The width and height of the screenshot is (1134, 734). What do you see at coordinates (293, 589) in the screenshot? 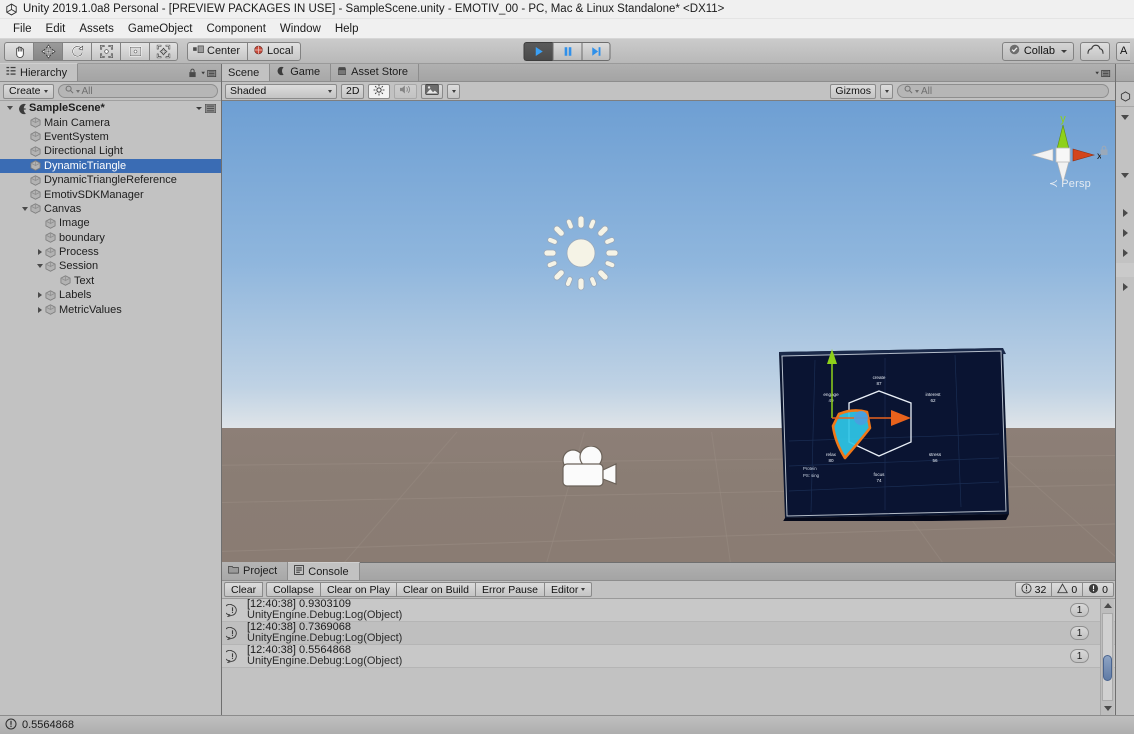
I see `collapse-button: Collapse` at bounding box center [293, 589].